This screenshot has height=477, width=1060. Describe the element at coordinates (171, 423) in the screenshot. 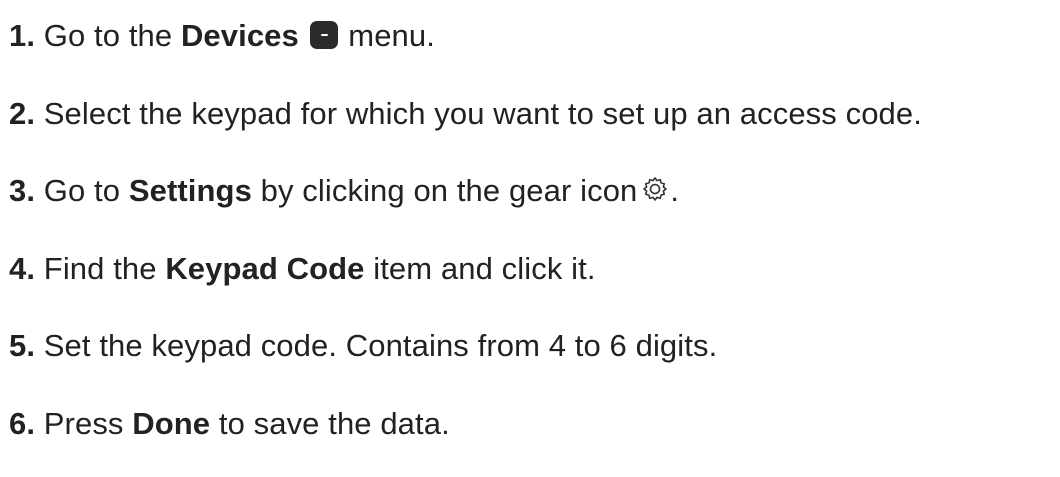

I see `done-label: Done` at that location.